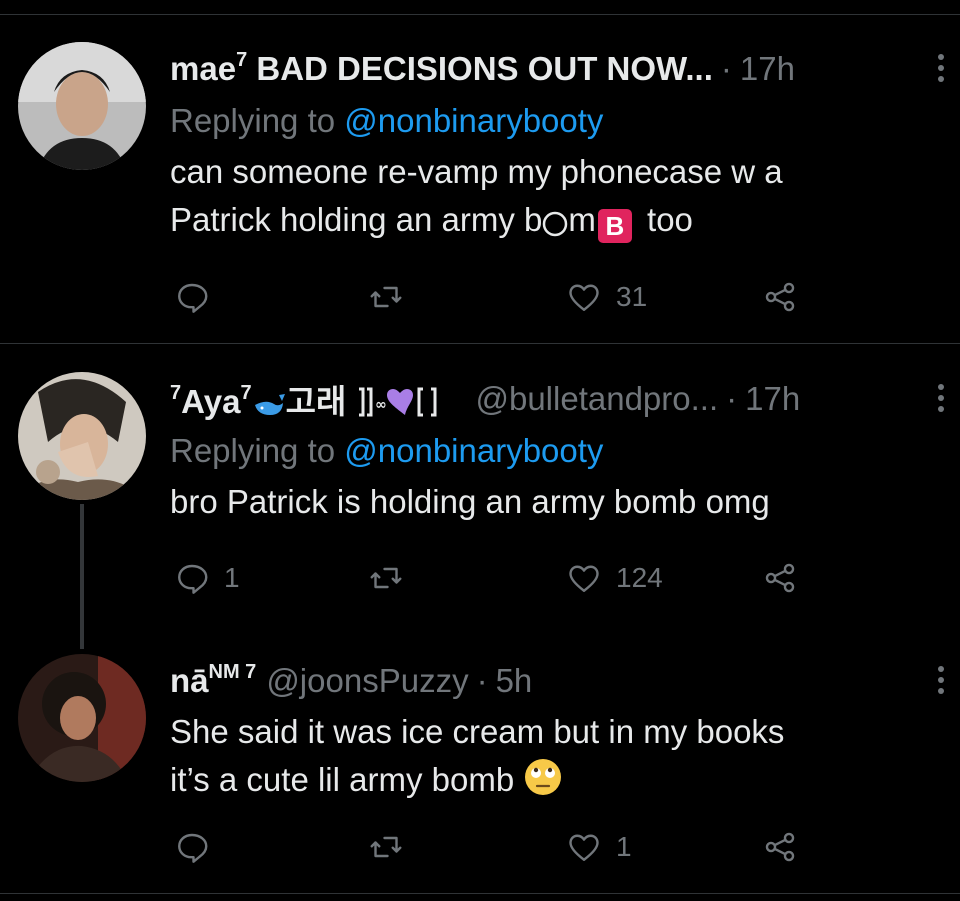  I want to click on tweet-actions: 1, so click(490, 847).